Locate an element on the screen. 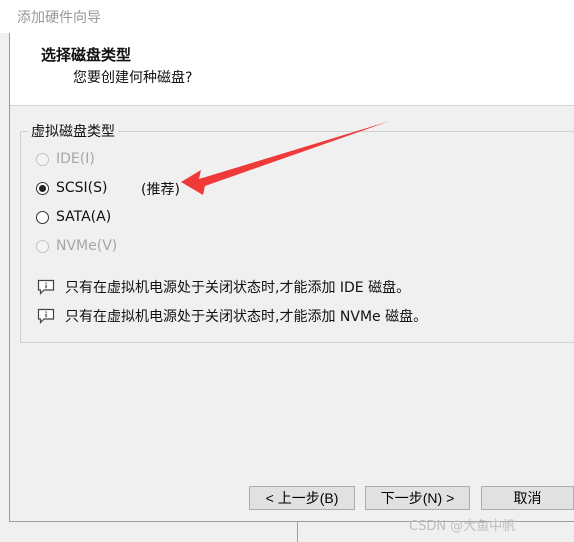 This screenshot has width=574, height=542. cancel-button: 取消 is located at coordinates (527, 498).